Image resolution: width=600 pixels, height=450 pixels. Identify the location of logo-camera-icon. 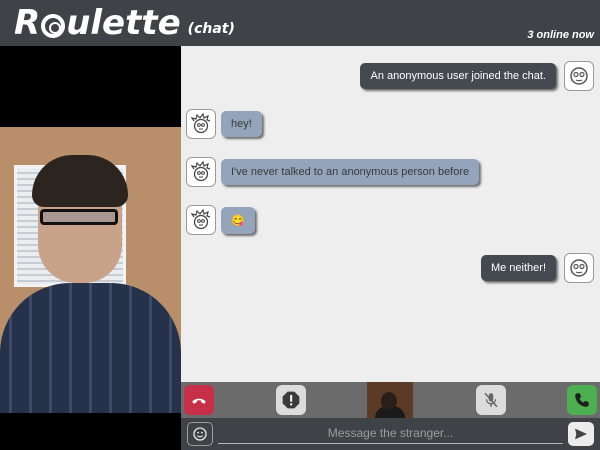
(53, 26).